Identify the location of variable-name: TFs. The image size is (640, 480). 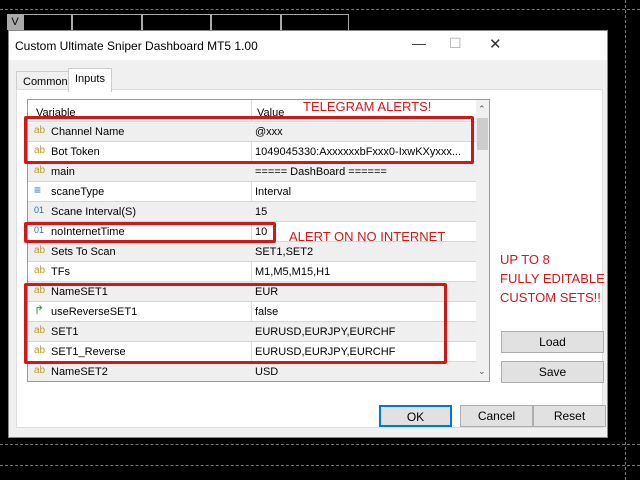
(60, 272).